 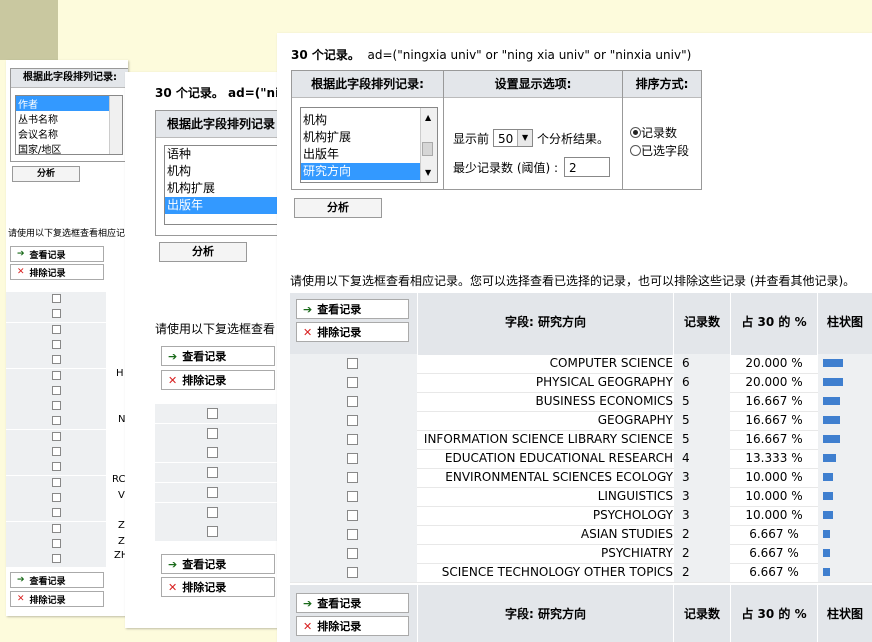 I want to click on radio-checked, so click(x=635, y=132).